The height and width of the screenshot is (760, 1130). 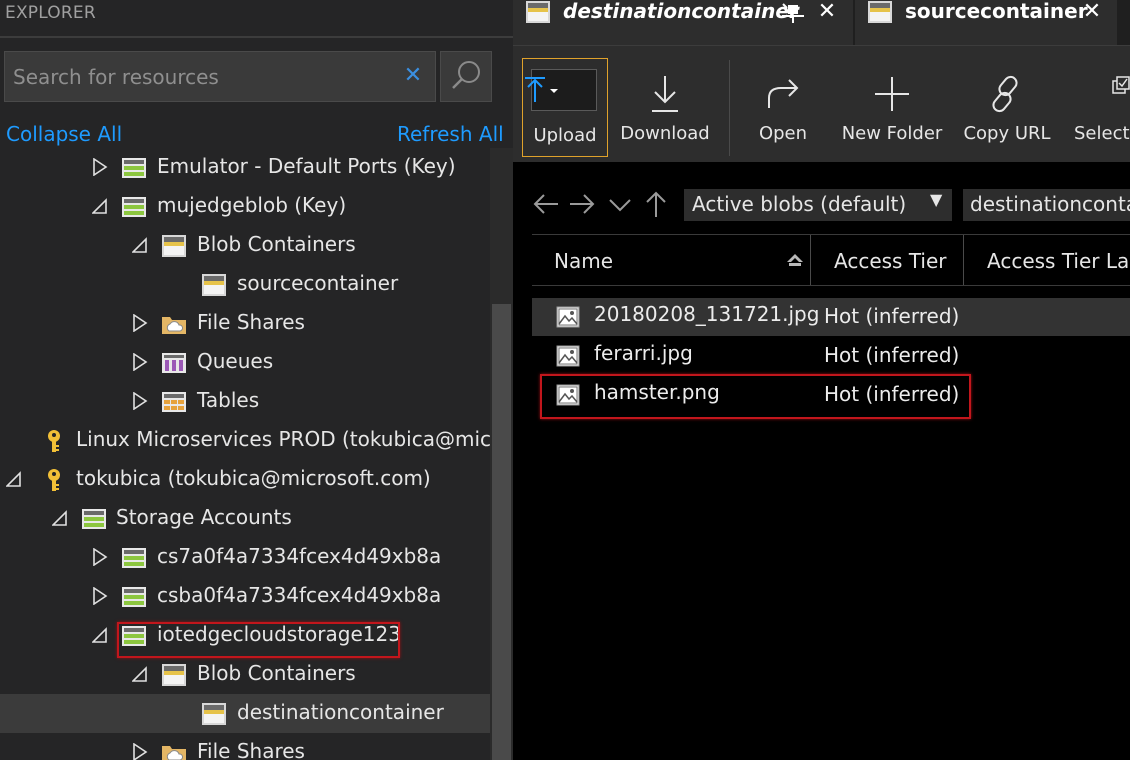 I want to click on copy-url-button: Copy URL, so click(x=1007, y=106).